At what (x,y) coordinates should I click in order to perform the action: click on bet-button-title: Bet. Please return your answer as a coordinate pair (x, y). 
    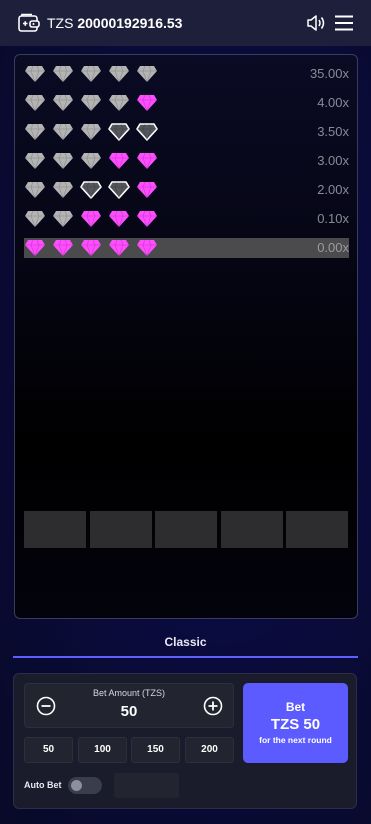
    Looking at the image, I should click on (295, 707).